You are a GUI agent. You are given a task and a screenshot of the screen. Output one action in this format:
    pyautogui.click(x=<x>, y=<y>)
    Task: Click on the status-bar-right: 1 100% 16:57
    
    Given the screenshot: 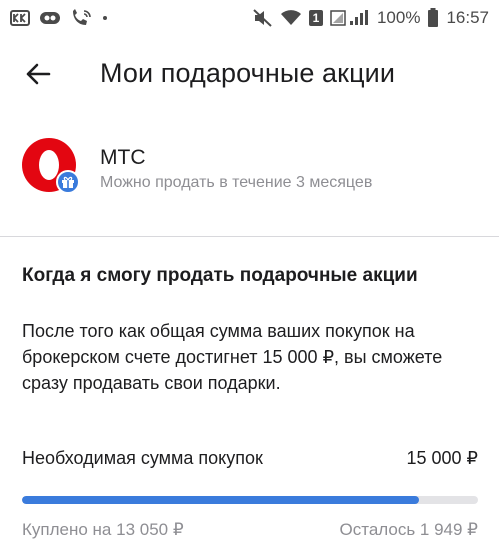 What is the action you would take?
    pyautogui.click(x=371, y=18)
    